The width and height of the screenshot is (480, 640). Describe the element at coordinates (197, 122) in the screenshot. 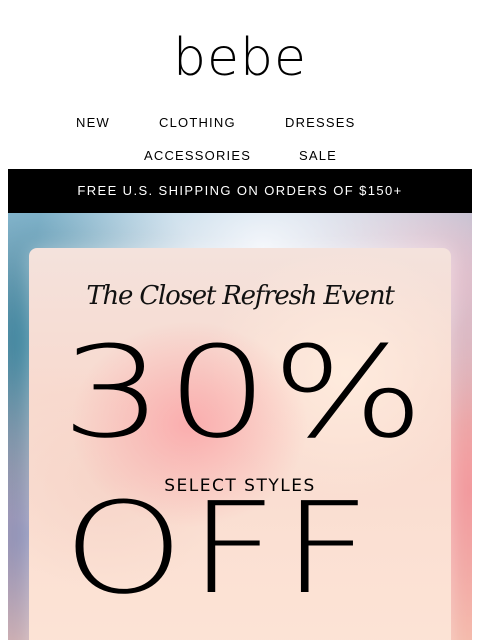

I see `nav-item-clothing: CLOTHING` at that location.